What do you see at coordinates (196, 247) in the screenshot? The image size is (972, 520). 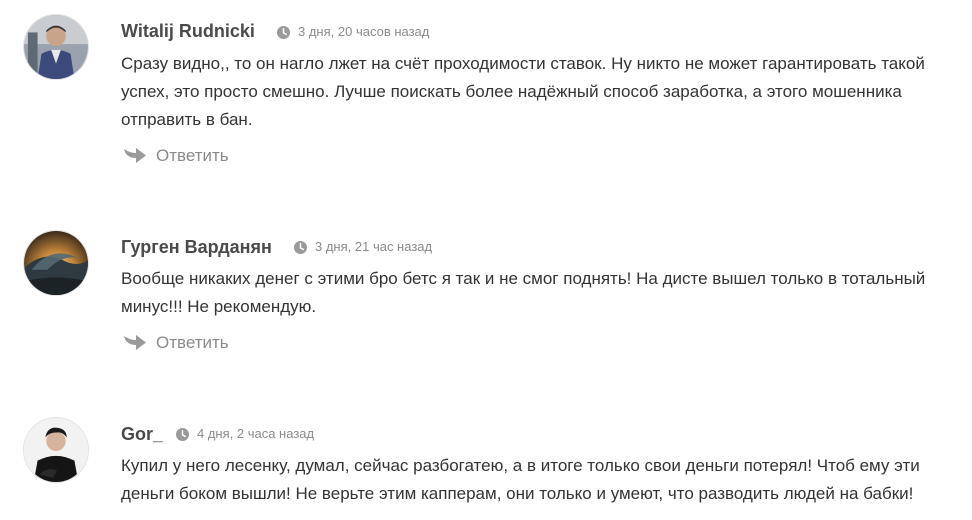 I see `comment-author: Гурген Варданян` at bounding box center [196, 247].